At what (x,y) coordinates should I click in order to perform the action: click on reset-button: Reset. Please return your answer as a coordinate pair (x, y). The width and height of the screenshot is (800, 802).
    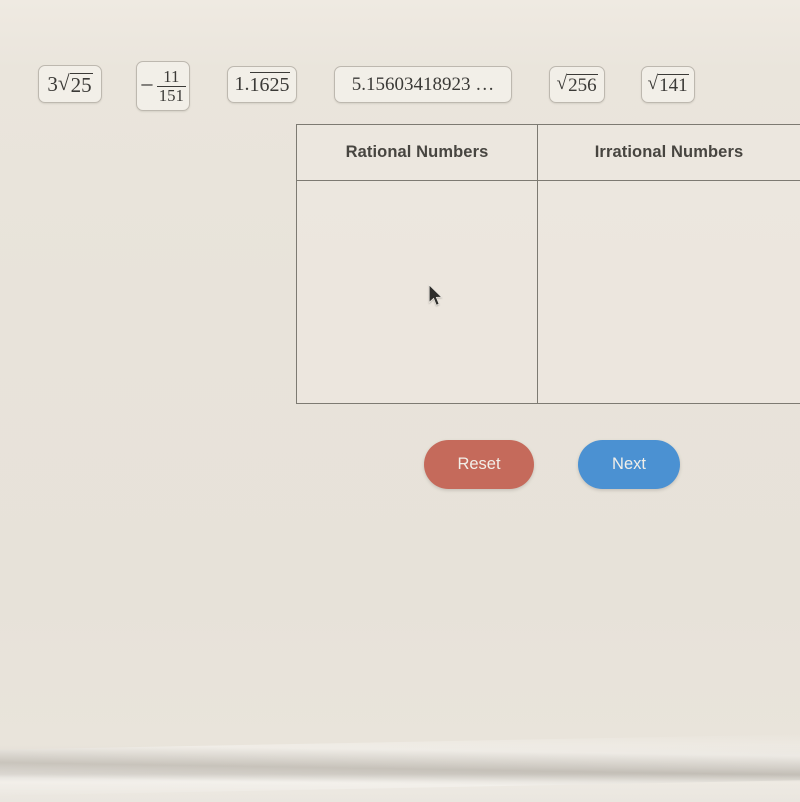
    Looking at the image, I should click on (479, 464).